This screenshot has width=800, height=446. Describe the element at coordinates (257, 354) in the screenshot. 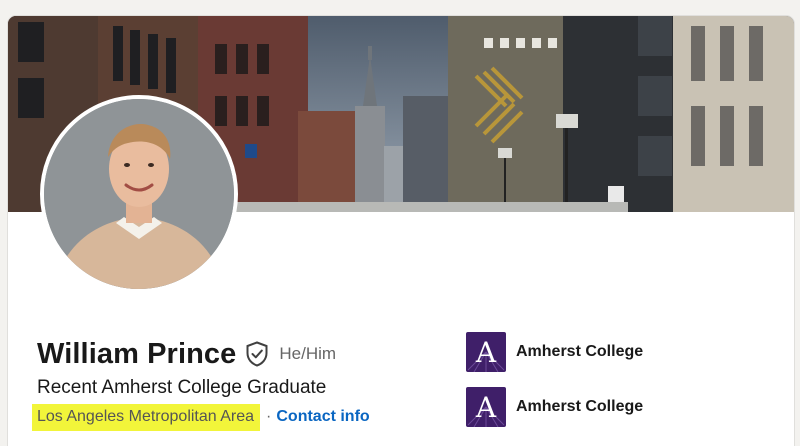

I see `shield-check-icon` at that location.